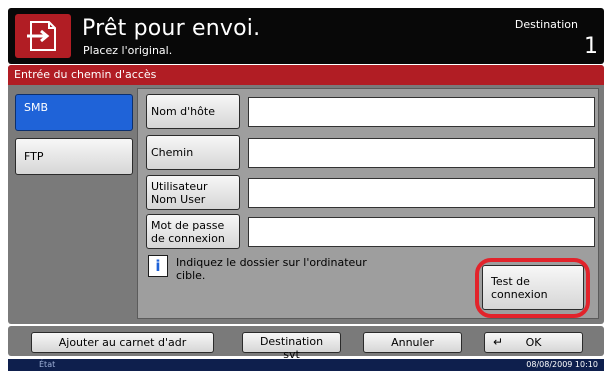 Image resolution: width=608 pixels, height=371 pixels. I want to click on destination-label: Destination, so click(546, 24).